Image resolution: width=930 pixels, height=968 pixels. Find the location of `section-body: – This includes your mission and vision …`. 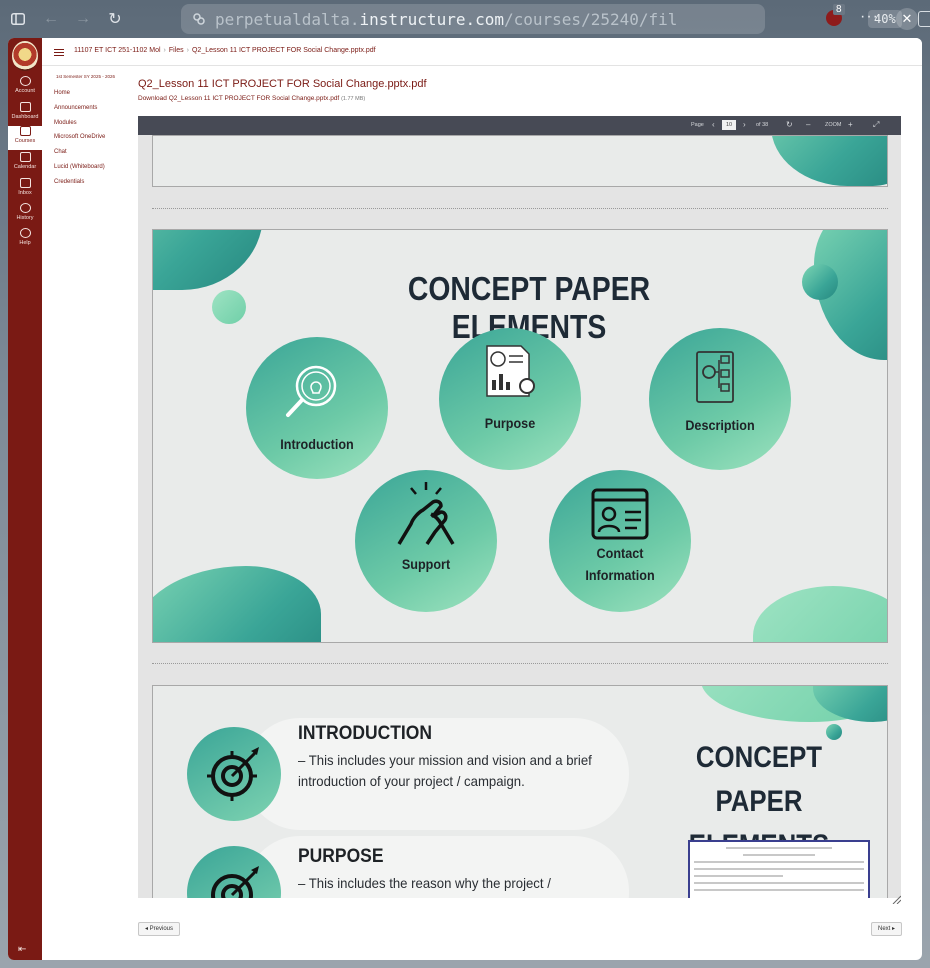

section-body: – This includes your mission and vision … is located at coordinates (445, 770).